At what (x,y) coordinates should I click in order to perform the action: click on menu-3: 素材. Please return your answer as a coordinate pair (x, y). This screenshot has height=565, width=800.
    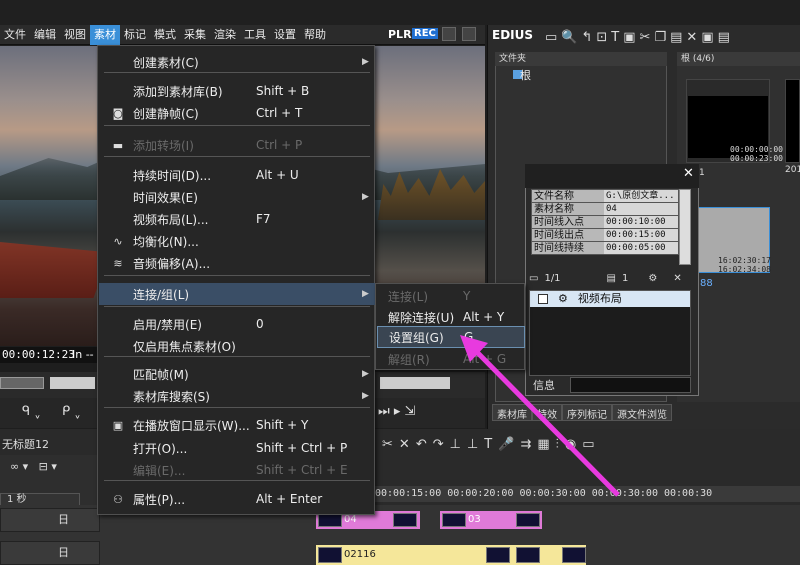
    Looking at the image, I should click on (105, 34).